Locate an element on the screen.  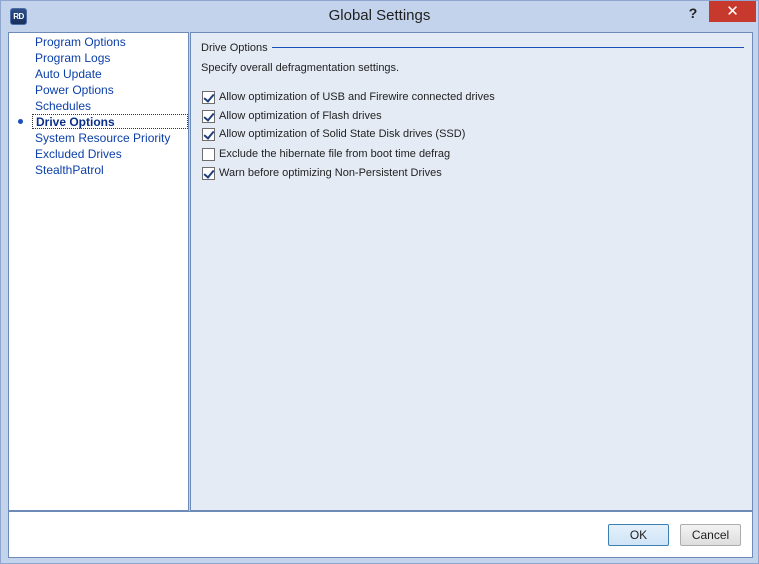
nav-item-power-options: Power Options is located at coordinates (74, 90).